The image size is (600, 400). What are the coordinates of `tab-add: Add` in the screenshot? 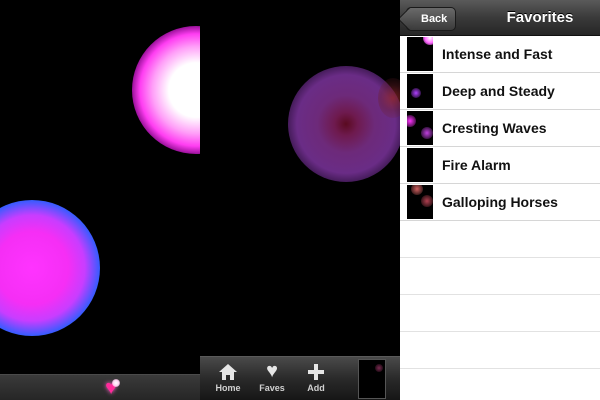 It's located at (316, 378).